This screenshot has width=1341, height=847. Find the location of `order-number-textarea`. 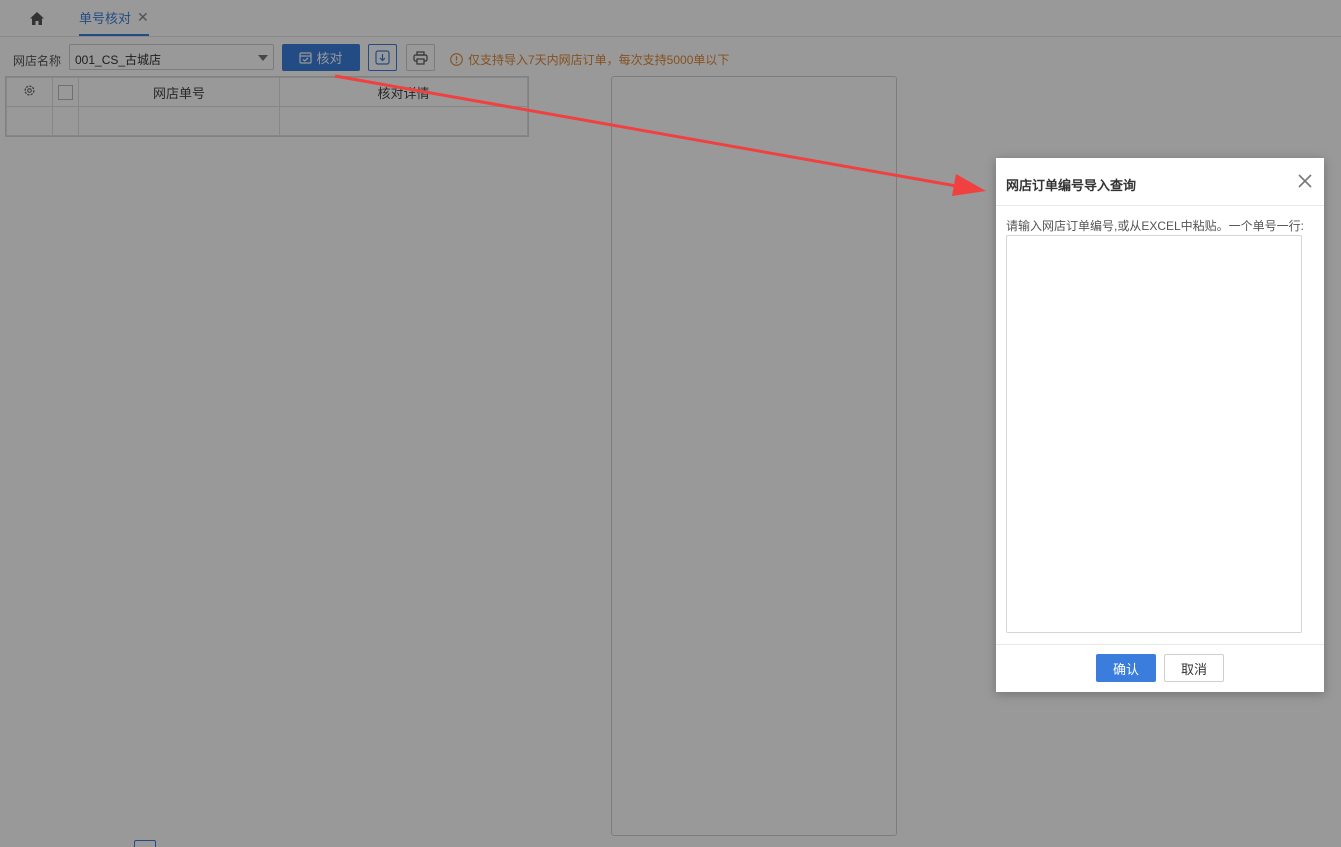

order-number-textarea is located at coordinates (1154, 434).